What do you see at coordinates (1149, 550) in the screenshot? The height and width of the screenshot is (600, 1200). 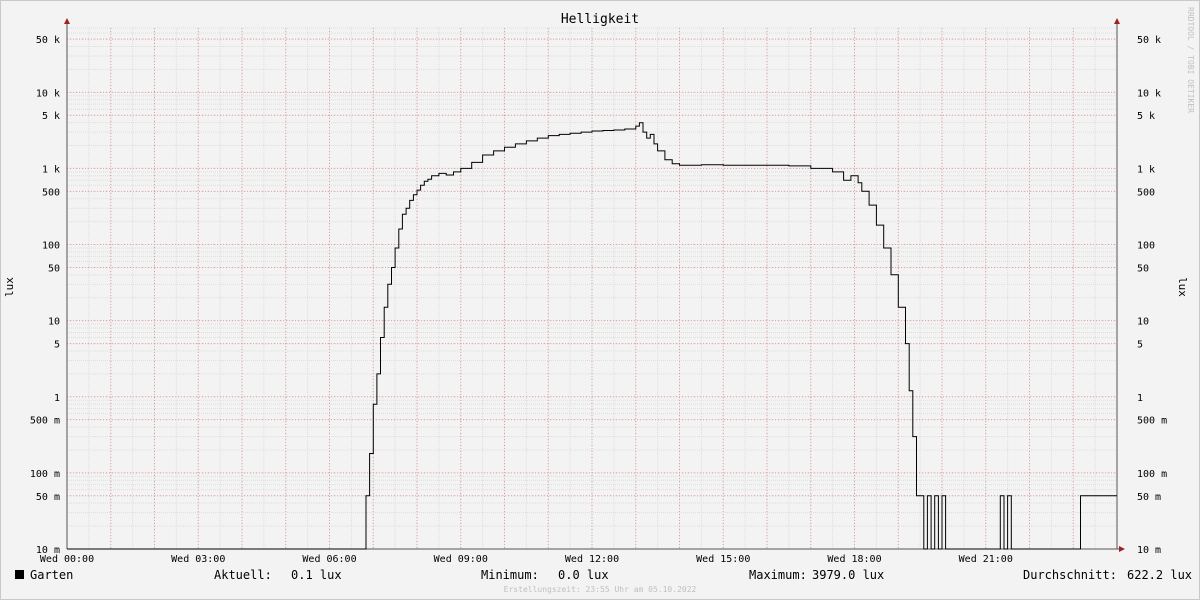 I see `y-tick-label-right: 10 m` at bounding box center [1149, 550].